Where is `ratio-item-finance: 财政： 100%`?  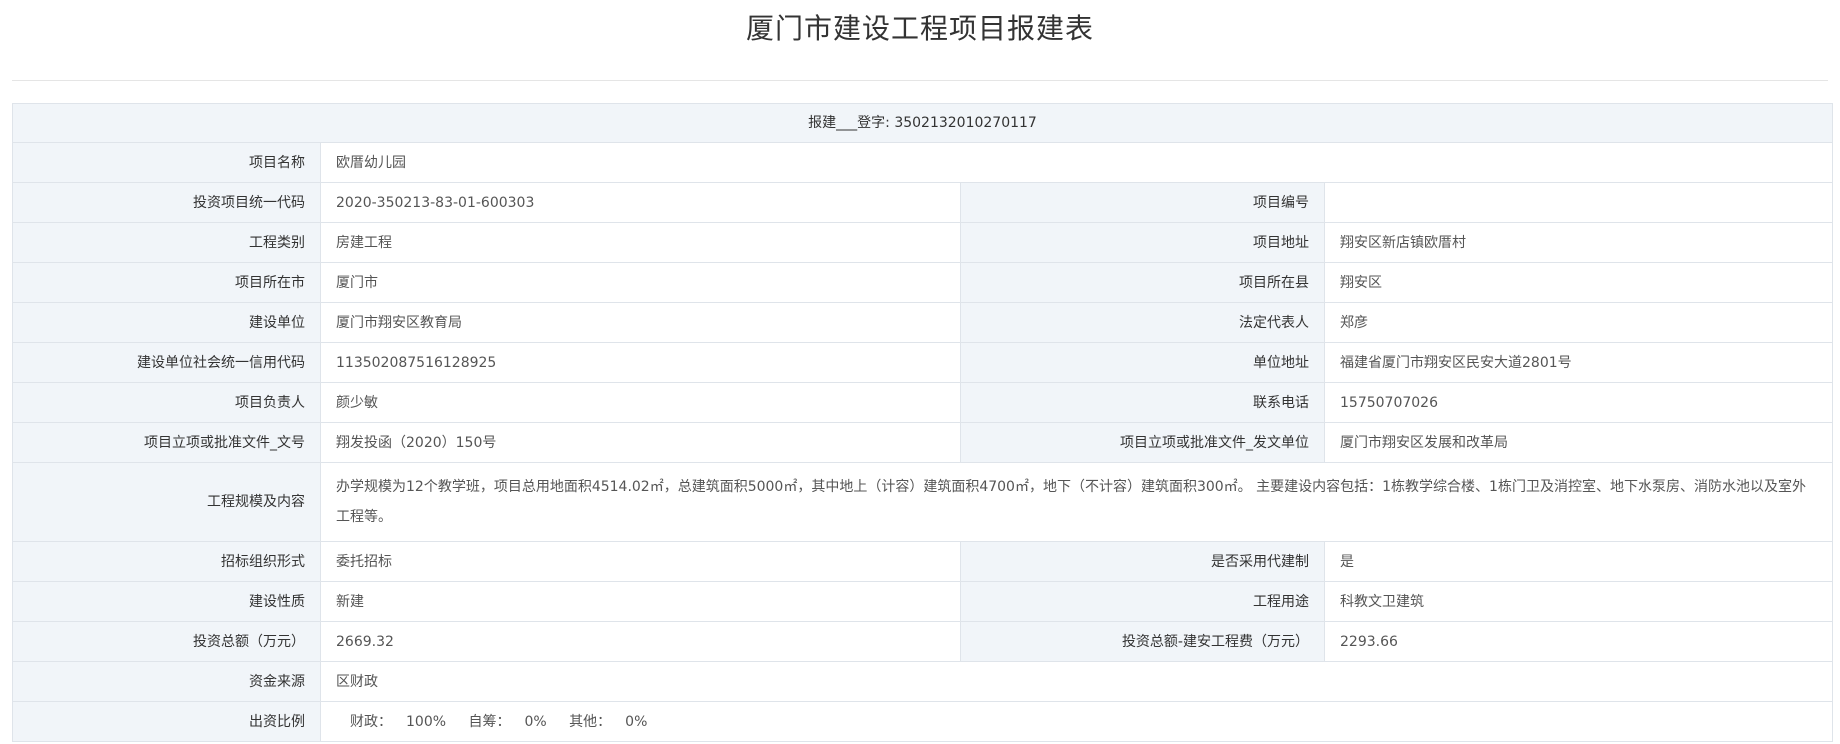 ratio-item-finance: 财政： 100% is located at coordinates (398, 722).